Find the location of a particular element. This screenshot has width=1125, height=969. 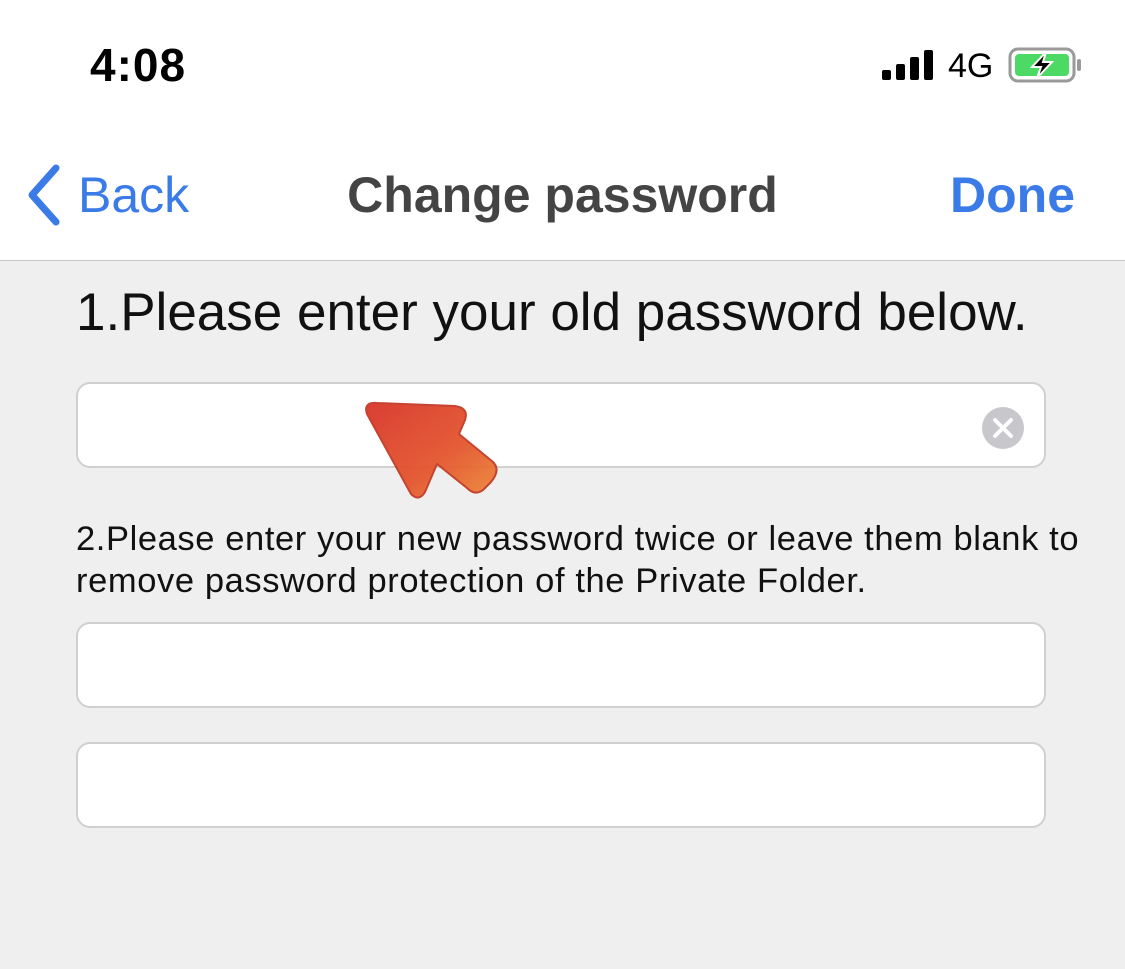

battery-charging-icon is located at coordinates (1044, 65).